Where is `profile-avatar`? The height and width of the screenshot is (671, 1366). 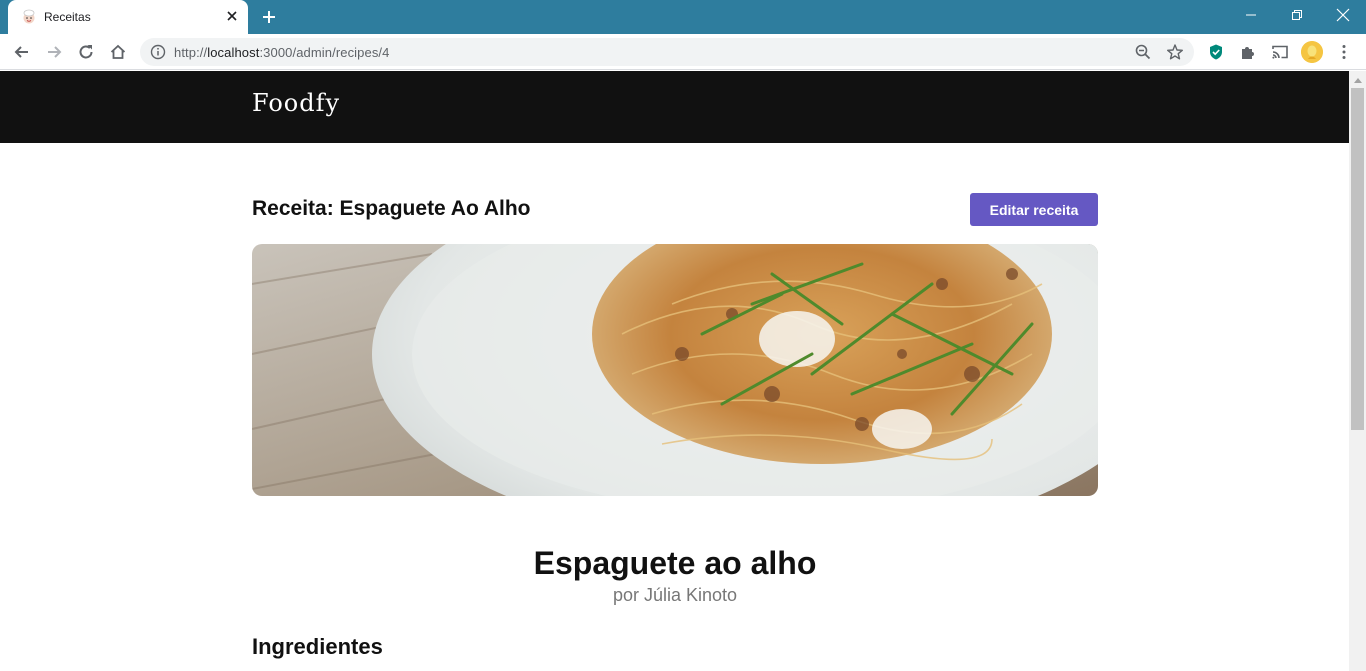
profile-avatar is located at coordinates (1312, 52).